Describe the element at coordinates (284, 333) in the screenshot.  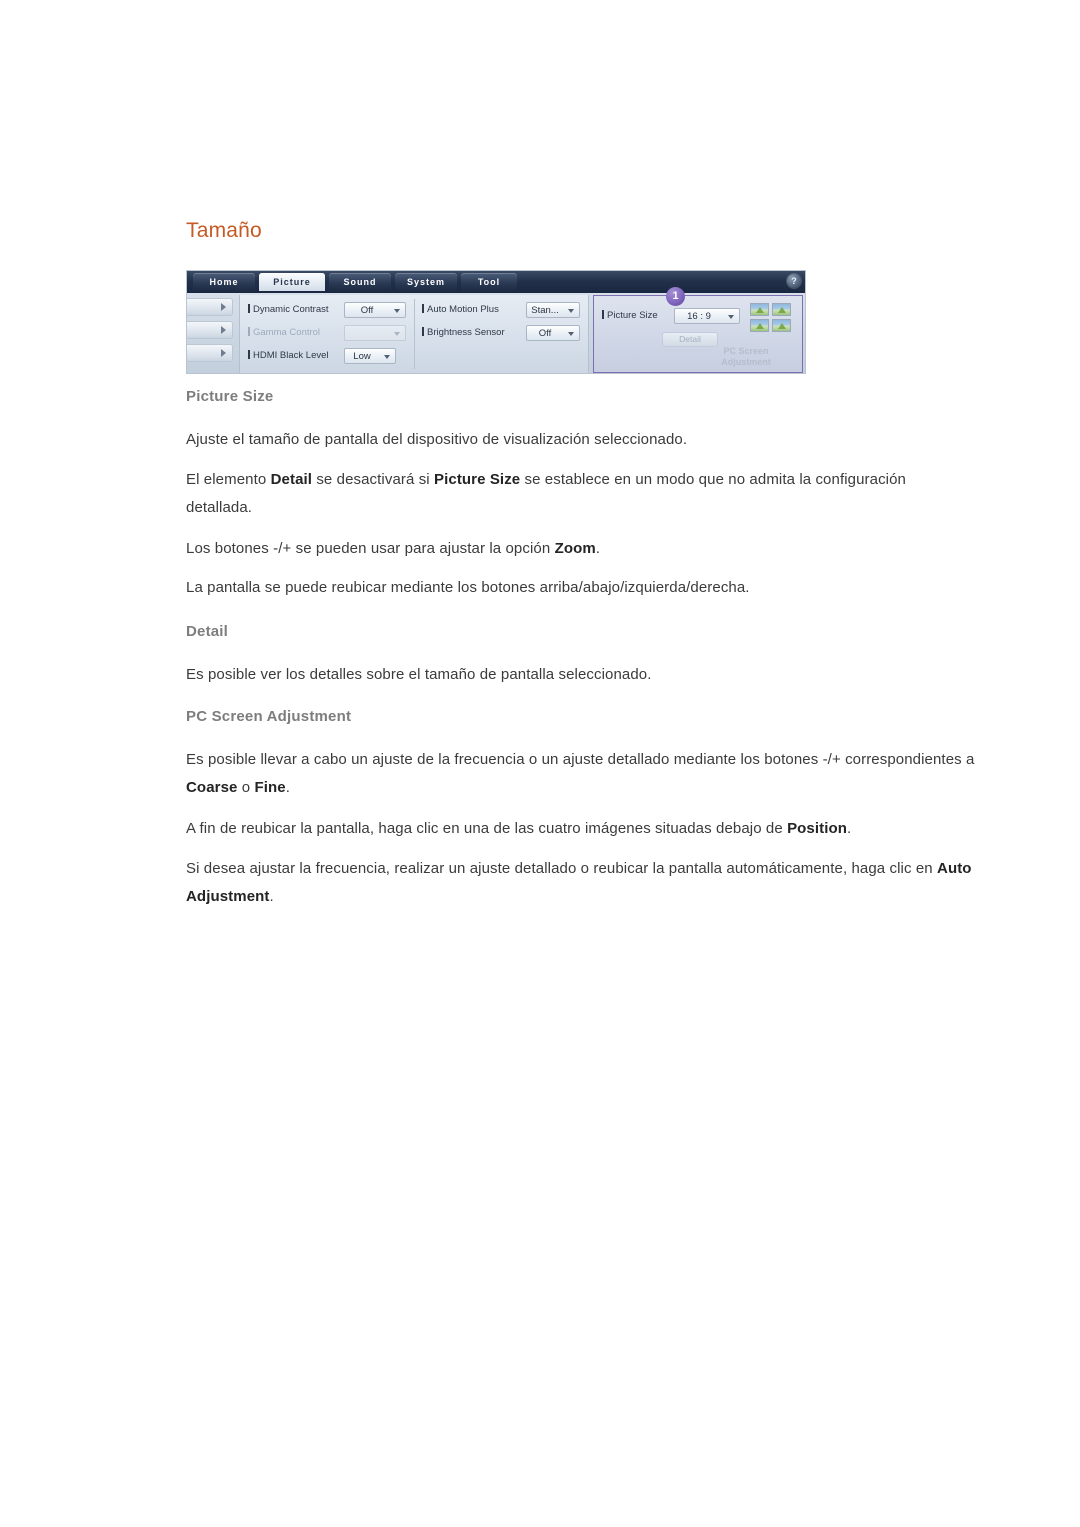
I see `setting-label-gamma-control: Gamma Control` at that location.